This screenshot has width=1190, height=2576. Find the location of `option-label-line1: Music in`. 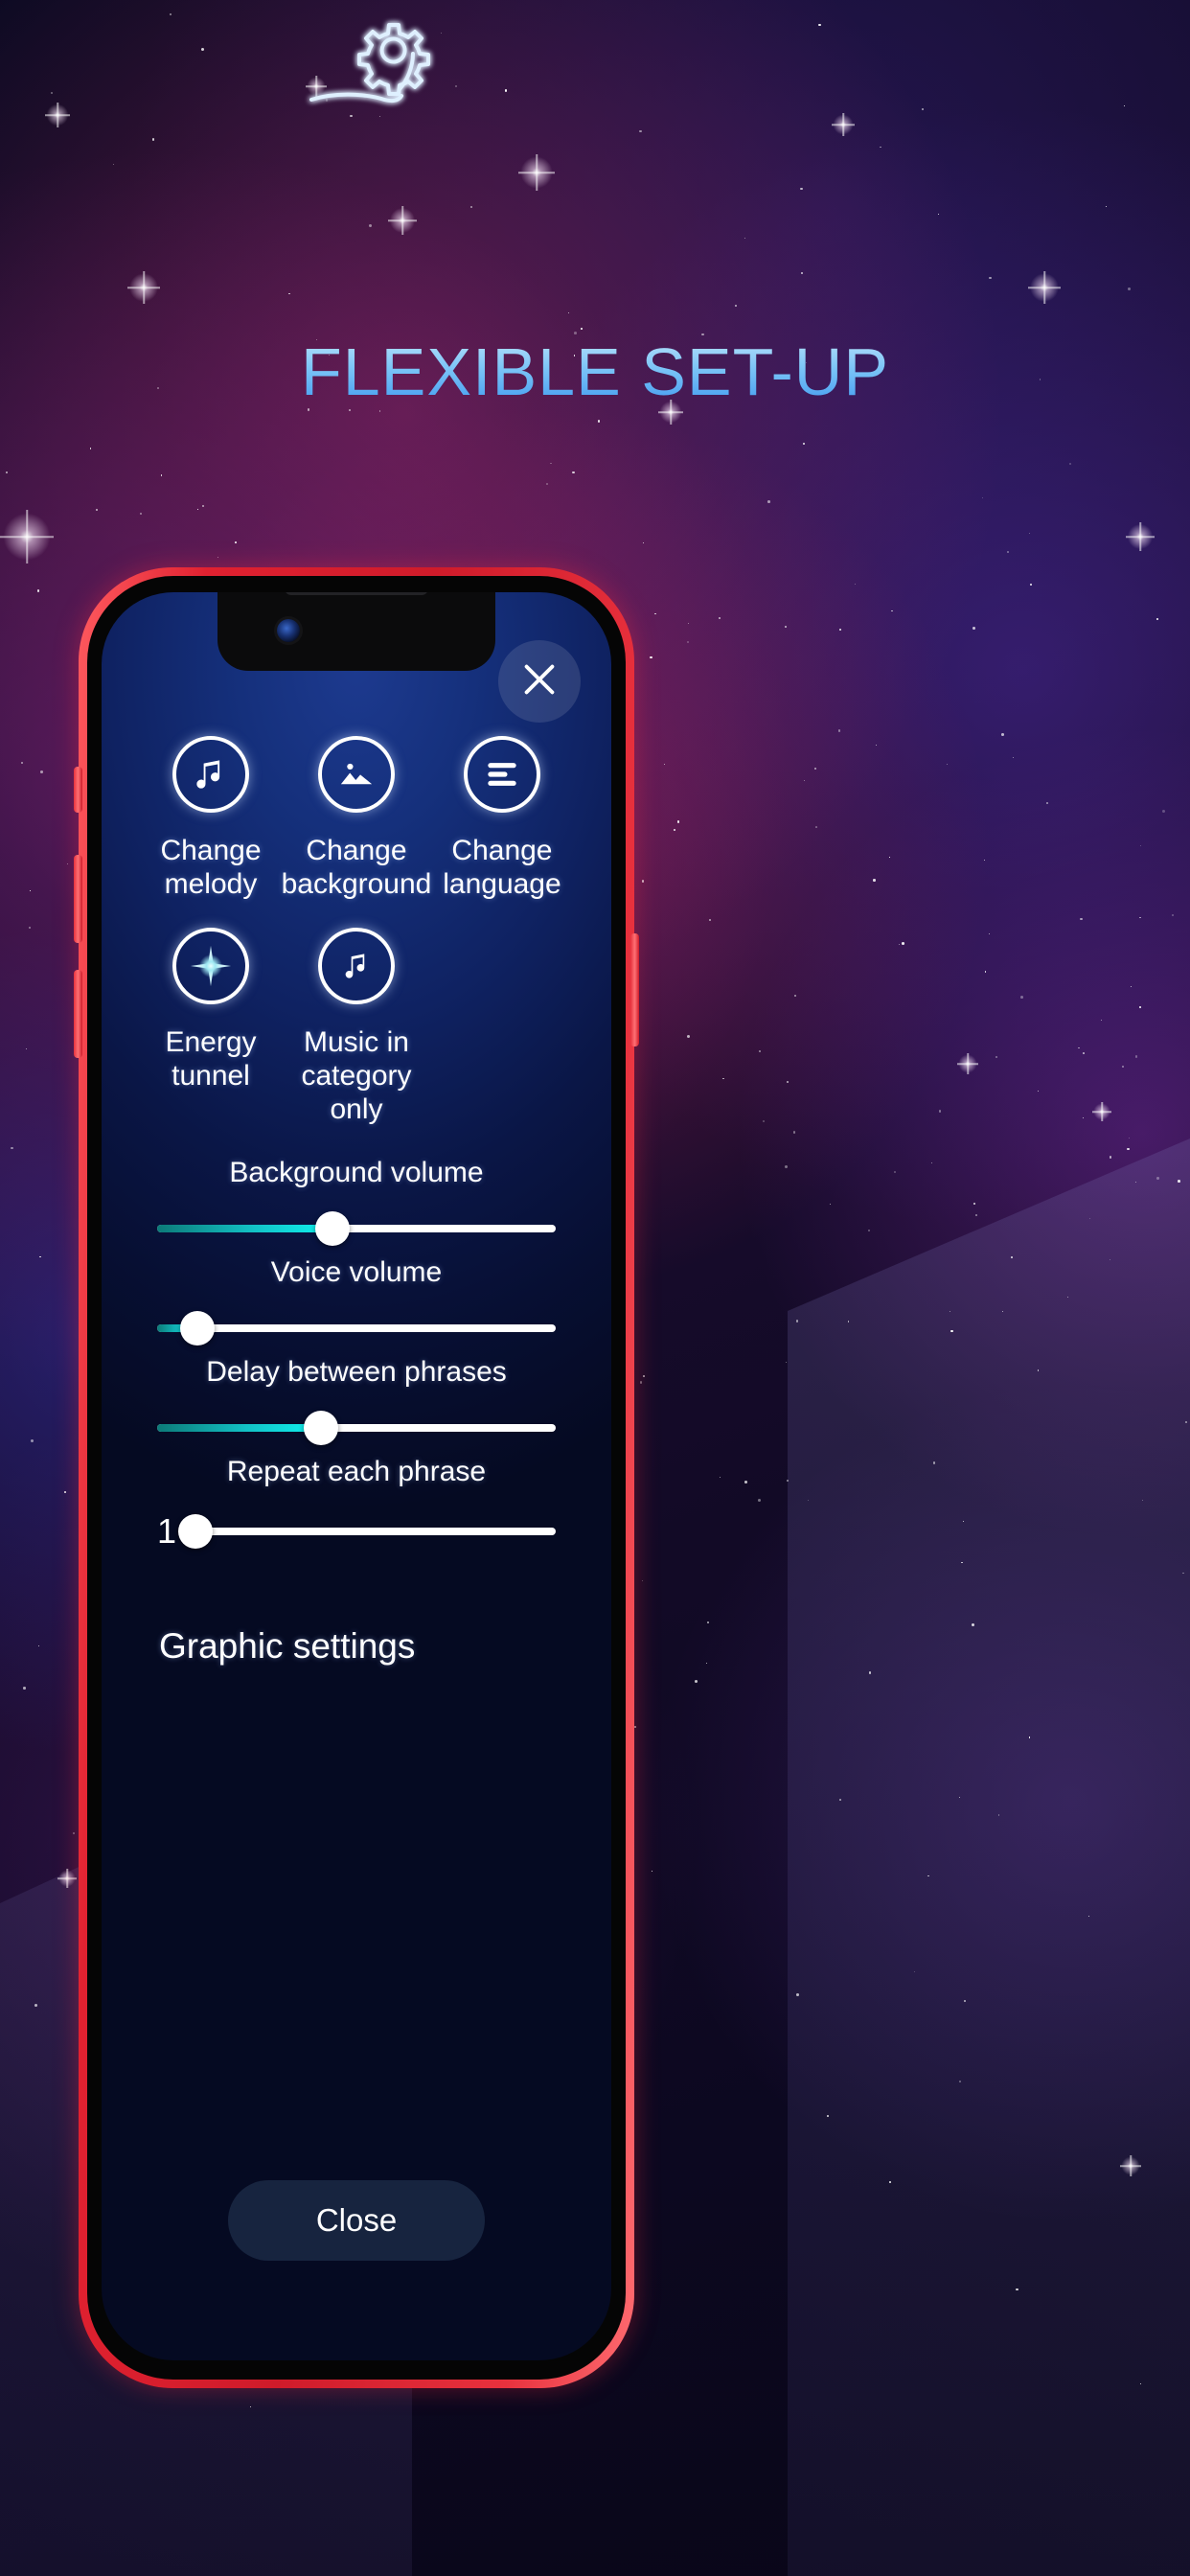

option-label-line1: Music in is located at coordinates (356, 1042).